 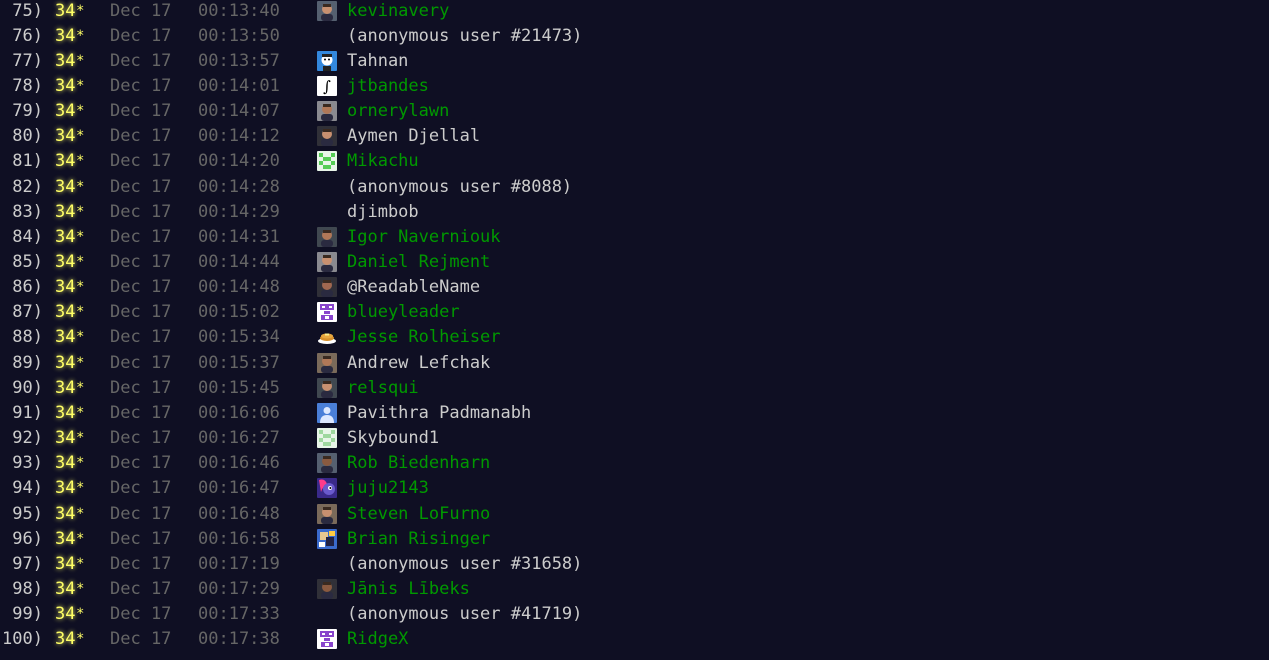 I want to click on completion-time: 00:14:44, so click(x=239, y=262).